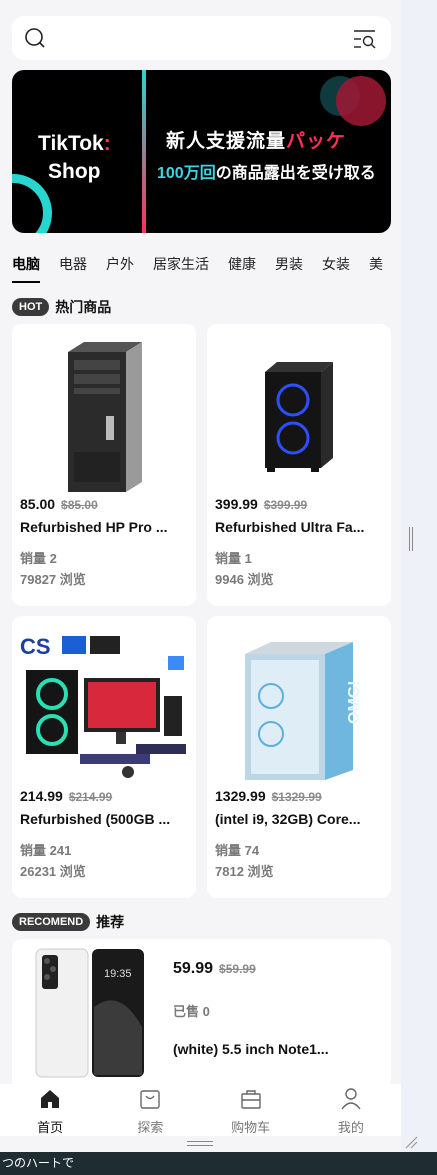 The image size is (437, 1175). What do you see at coordinates (200, 1143) in the screenshot?
I see `drag-handle` at bounding box center [200, 1143].